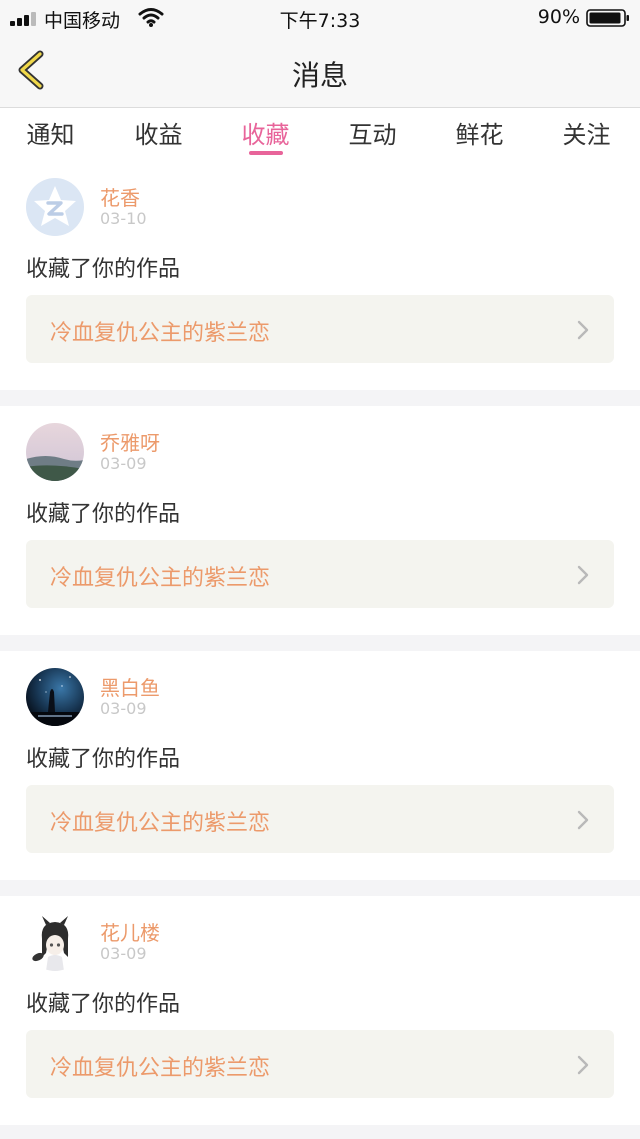 This screenshot has width=640, height=1139. What do you see at coordinates (266, 153) in the screenshot?
I see `active-tab-indicator` at bounding box center [266, 153].